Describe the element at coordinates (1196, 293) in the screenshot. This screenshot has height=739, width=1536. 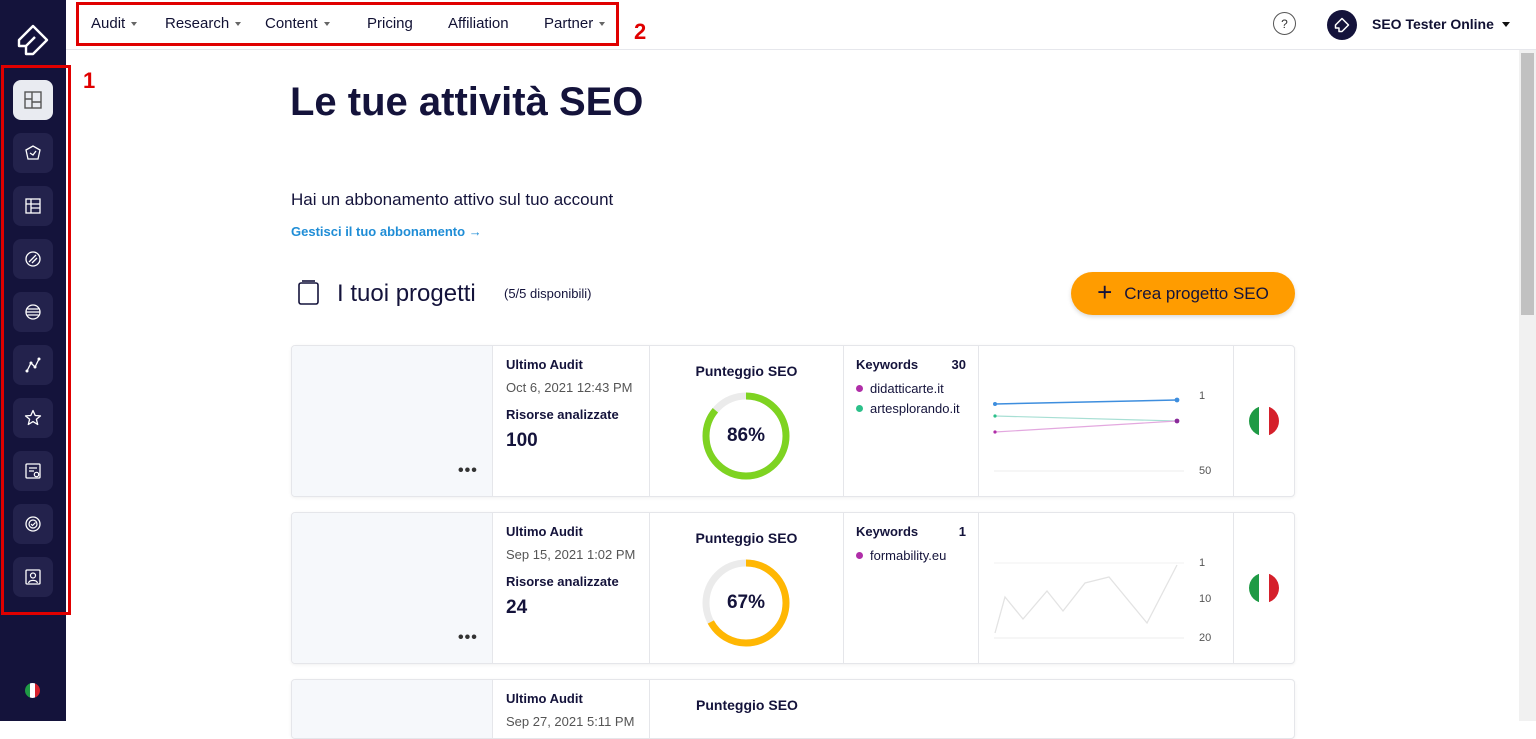
I see `create-button-label: Crea progetto SEO` at that location.